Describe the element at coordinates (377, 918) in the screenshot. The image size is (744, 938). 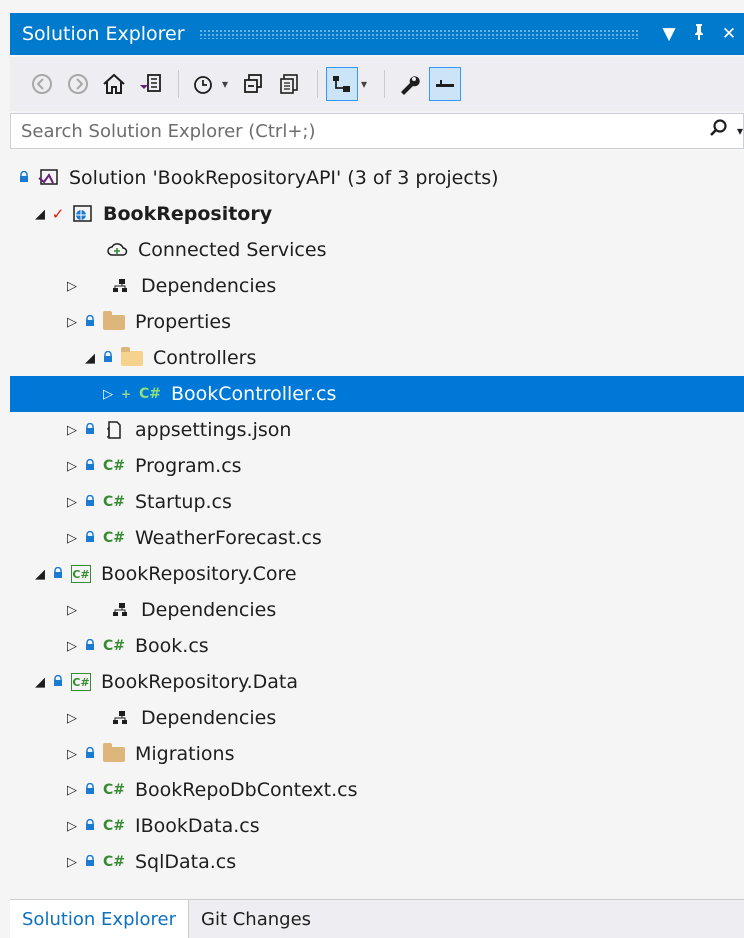
I see `bottom-tab-strip: Solution Explorer Git Changes` at that location.